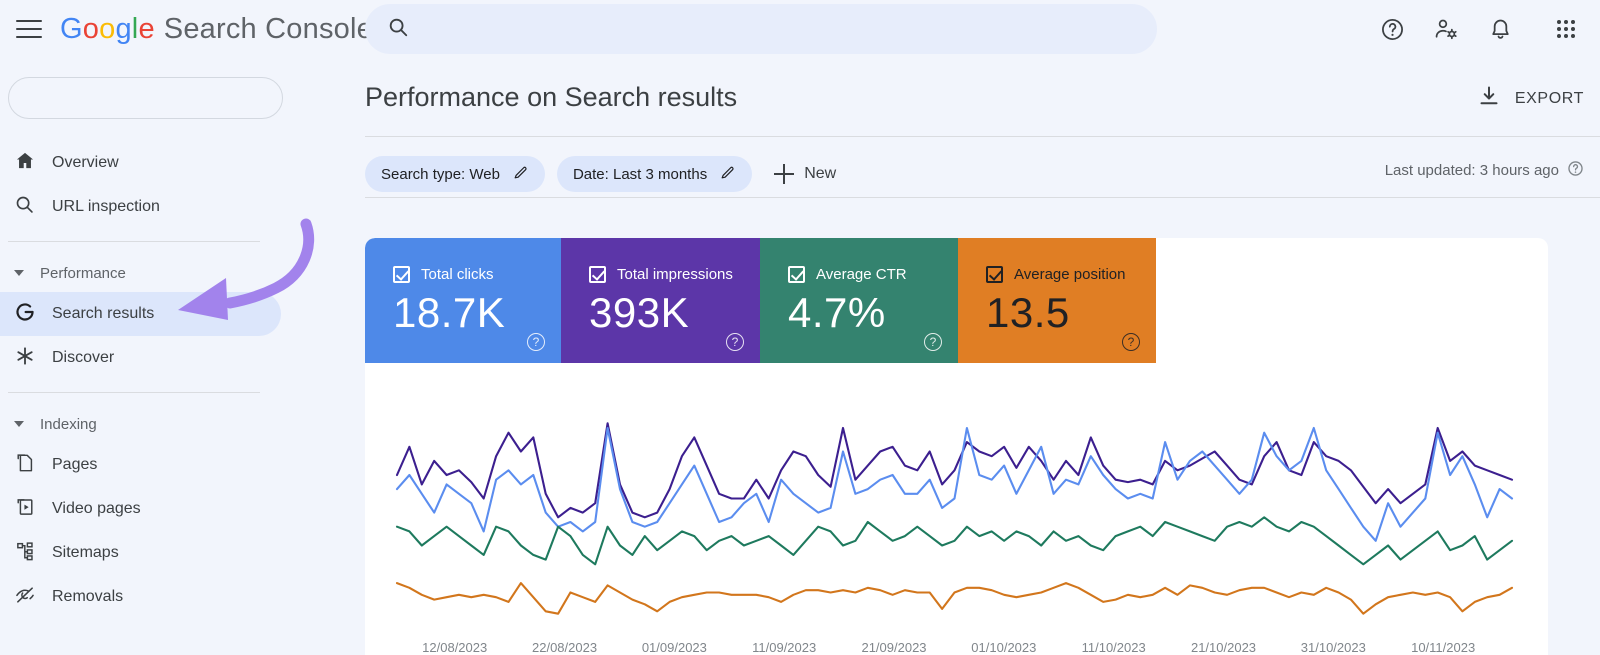 This screenshot has width=1600, height=655. What do you see at coordinates (123, 28) in the screenshot?
I see `google-logo-letter: g` at bounding box center [123, 28].